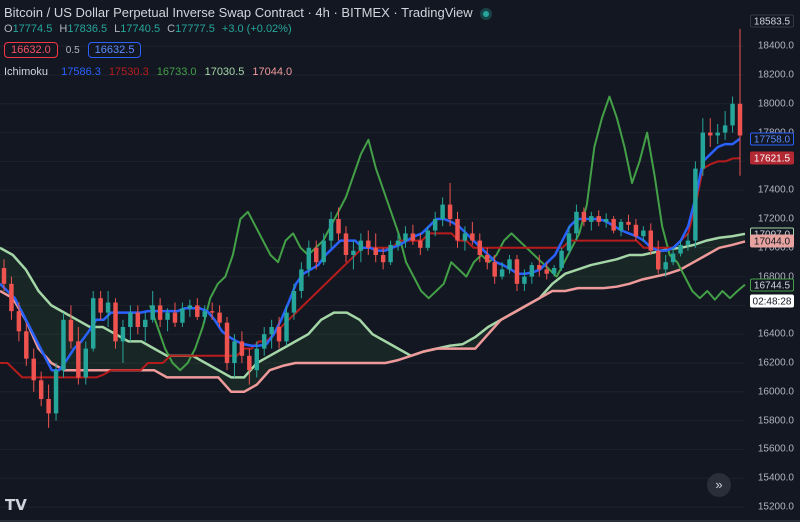 The height and width of the screenshot is (522, 800). What do you see at coordinates (87, 29) in the screenshot?
I see `high-value: 17836.5` at bounding box center [87, 29].